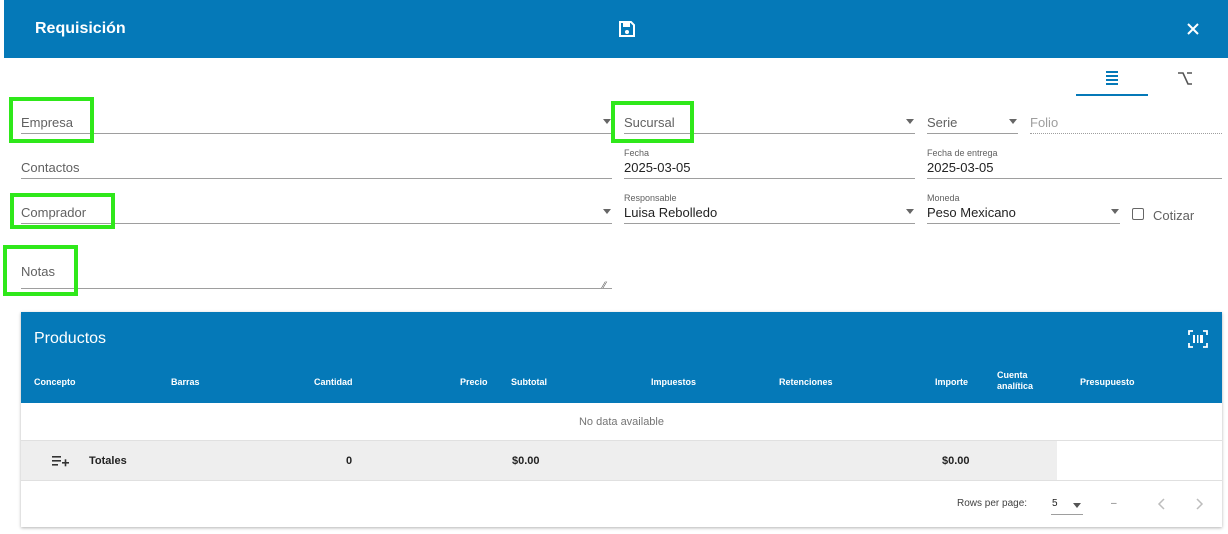 This screenshot has width=1228, height=534. I want to click on fecha-entrega-label: Fecha de entrega, so click(962, 153).